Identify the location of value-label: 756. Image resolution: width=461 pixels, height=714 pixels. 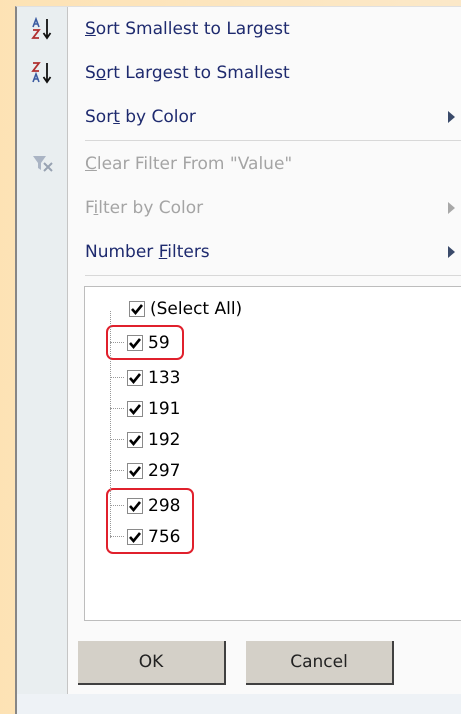
(164, 536).